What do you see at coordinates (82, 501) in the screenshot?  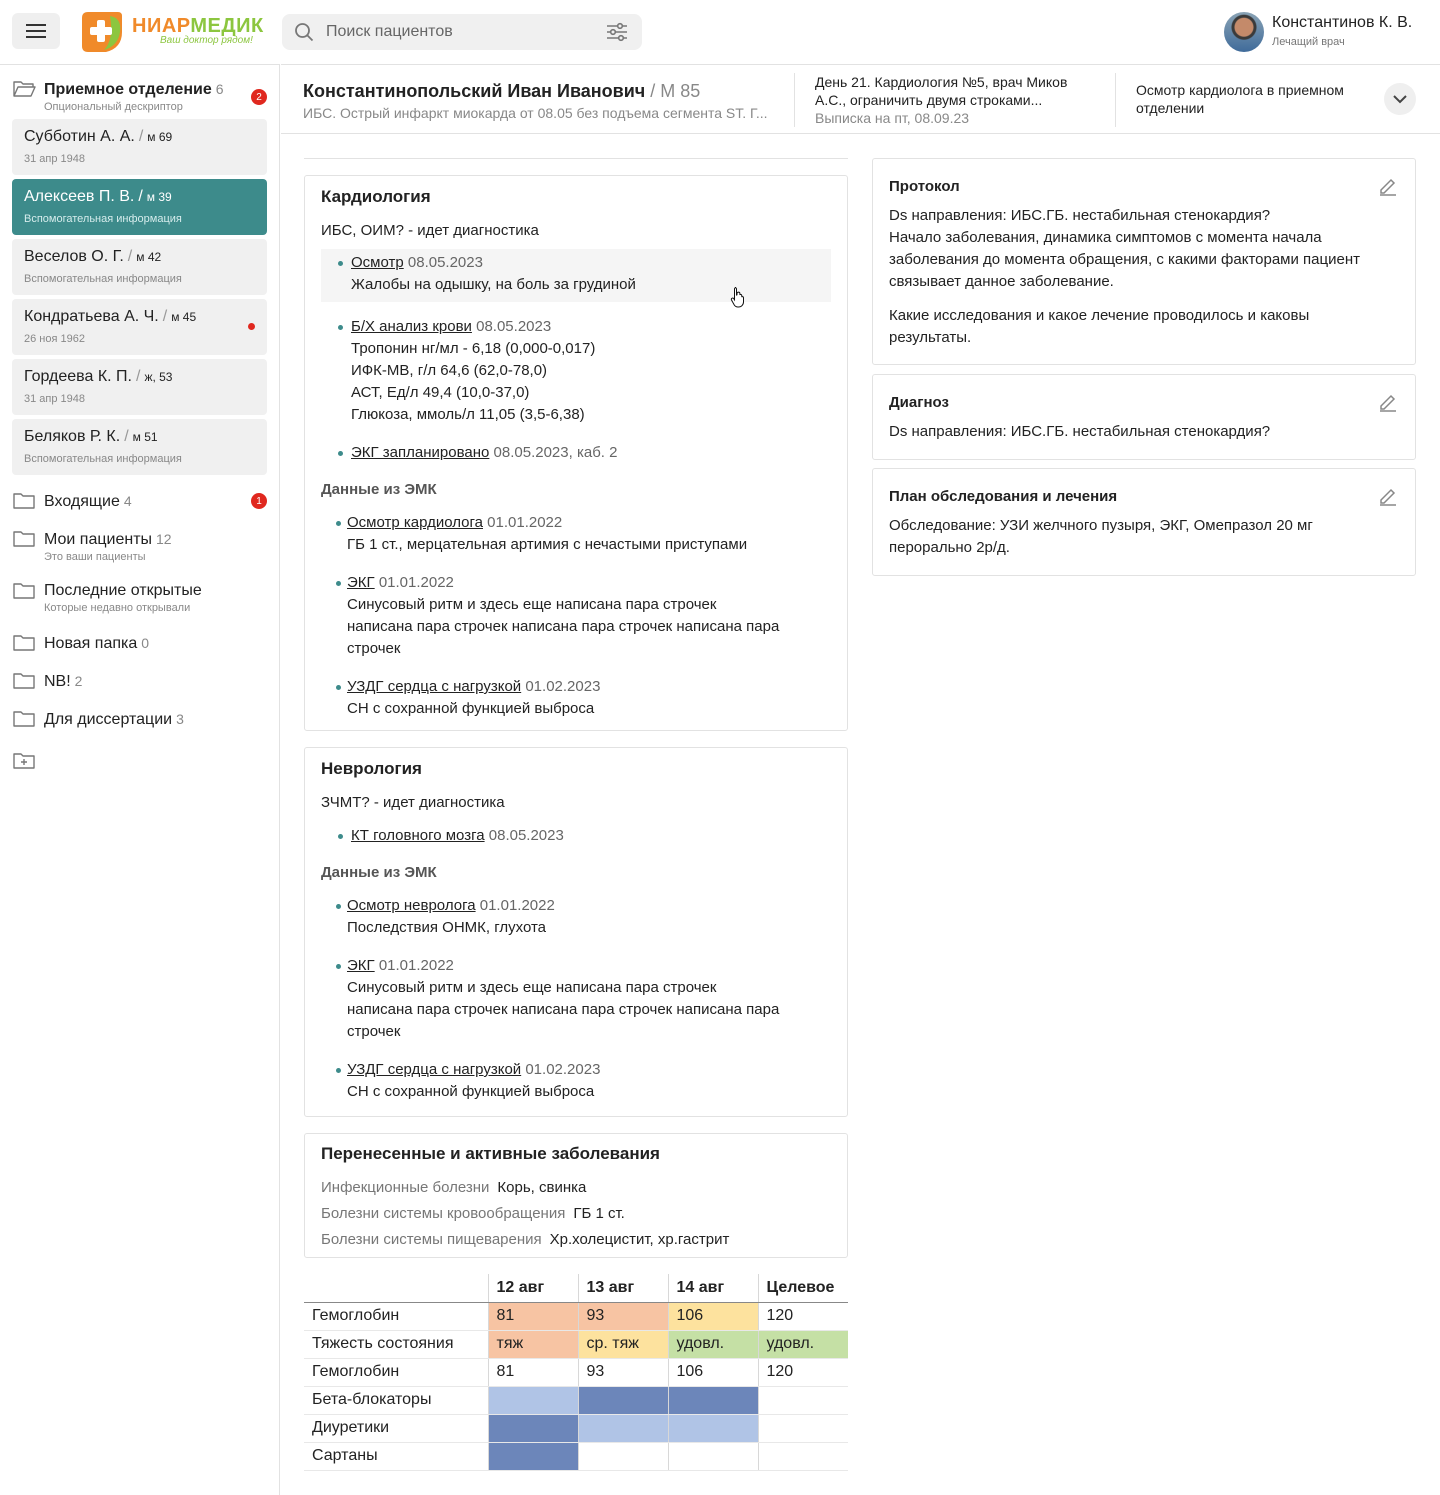 I see `folder-label: Входящие` at bounding box center [82, 501].